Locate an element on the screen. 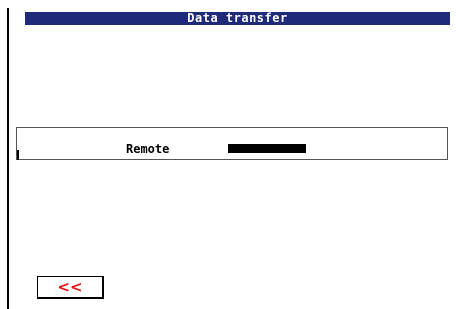  remote-status-bar is located at coordinates (267, 148).